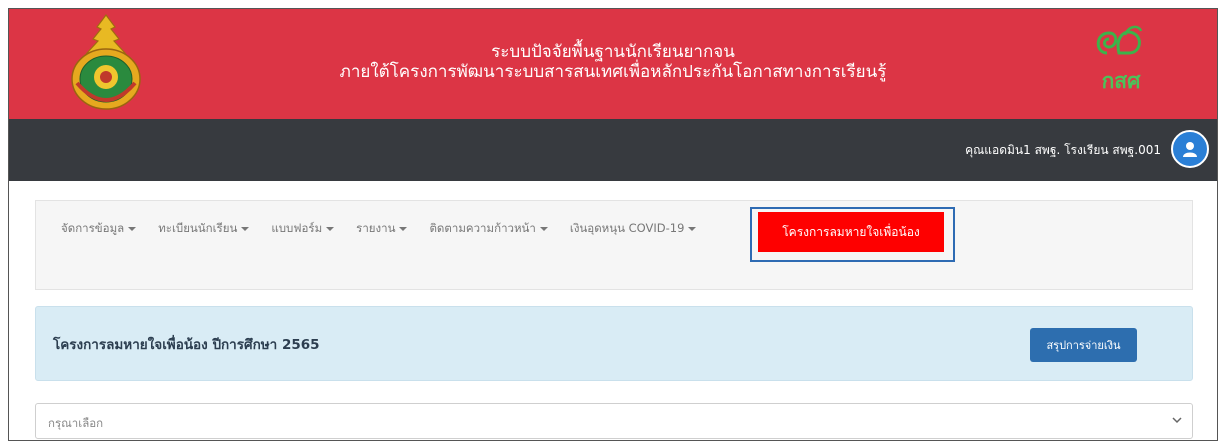 Image resolution: width=1226 pixels, height=443 pixels. I want to click on user-name: คุณแอดมิน1 สพฐ. โรงเรียน สพฐ.001, so click(1063, 150).